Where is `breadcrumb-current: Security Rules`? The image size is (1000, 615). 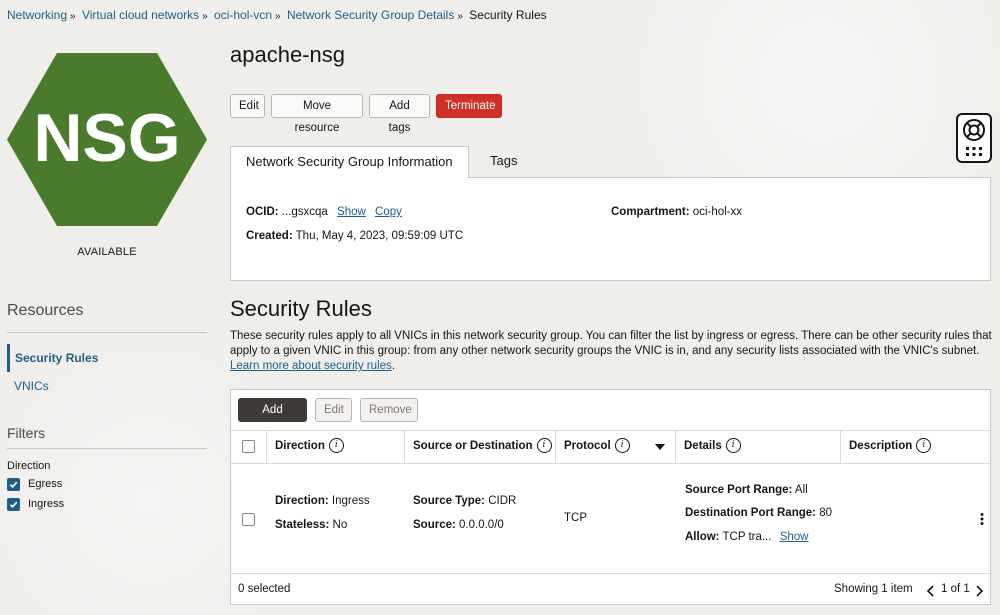
breadcrumb-current: Security Rules is located at coordinates (508, 15).